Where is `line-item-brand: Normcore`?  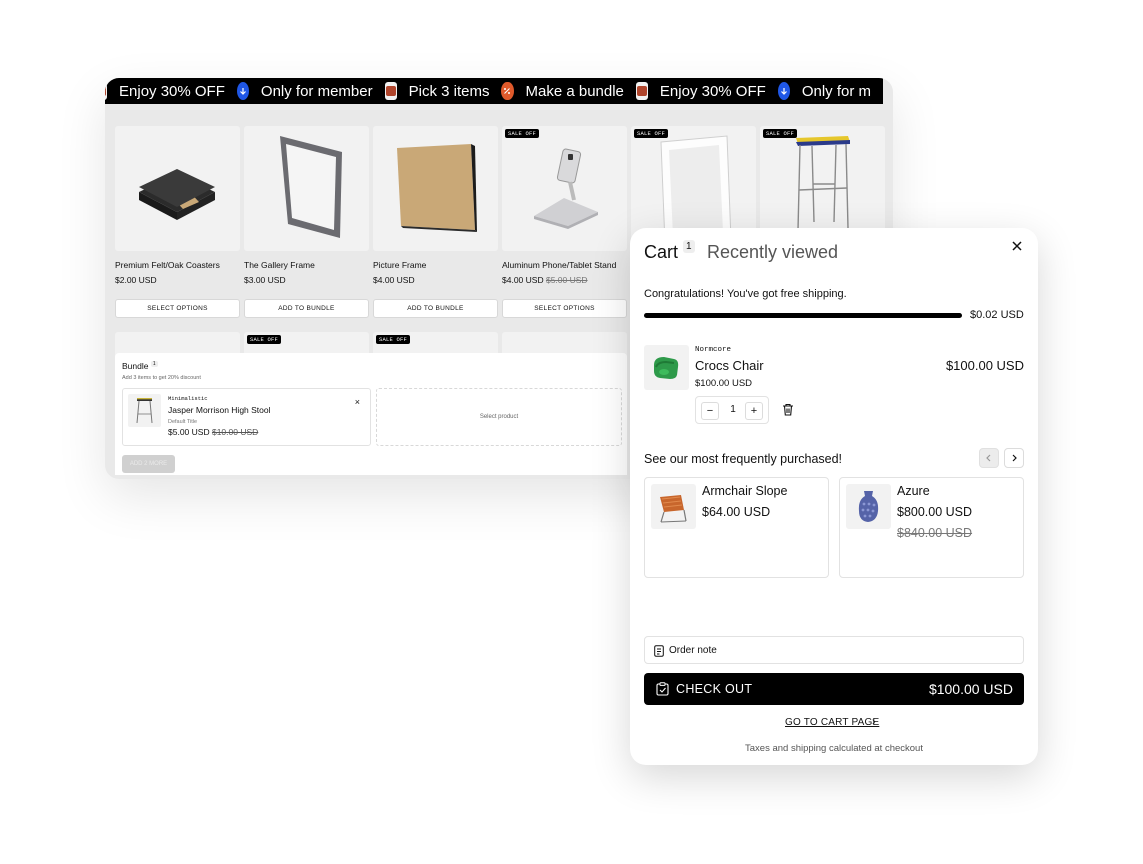 line-item-brand: Normcore is located at coordinates (713, 350).